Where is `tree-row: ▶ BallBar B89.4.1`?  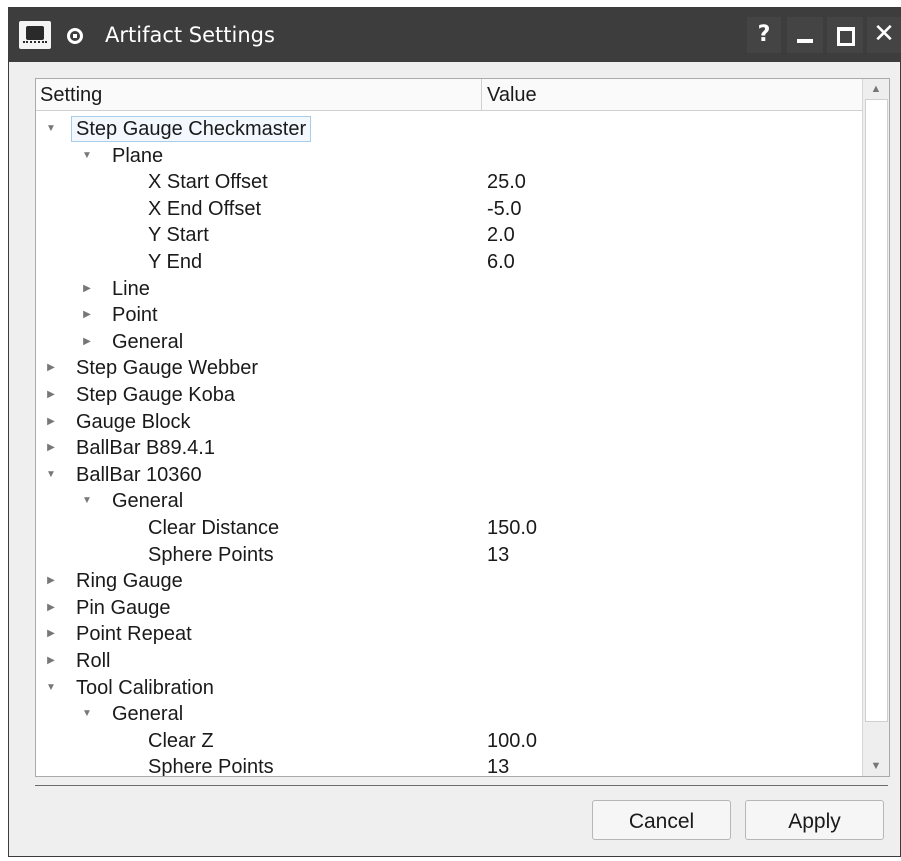 tree-row: ▶ BallBar B89.4.1 is located at coordinates (449, 448).